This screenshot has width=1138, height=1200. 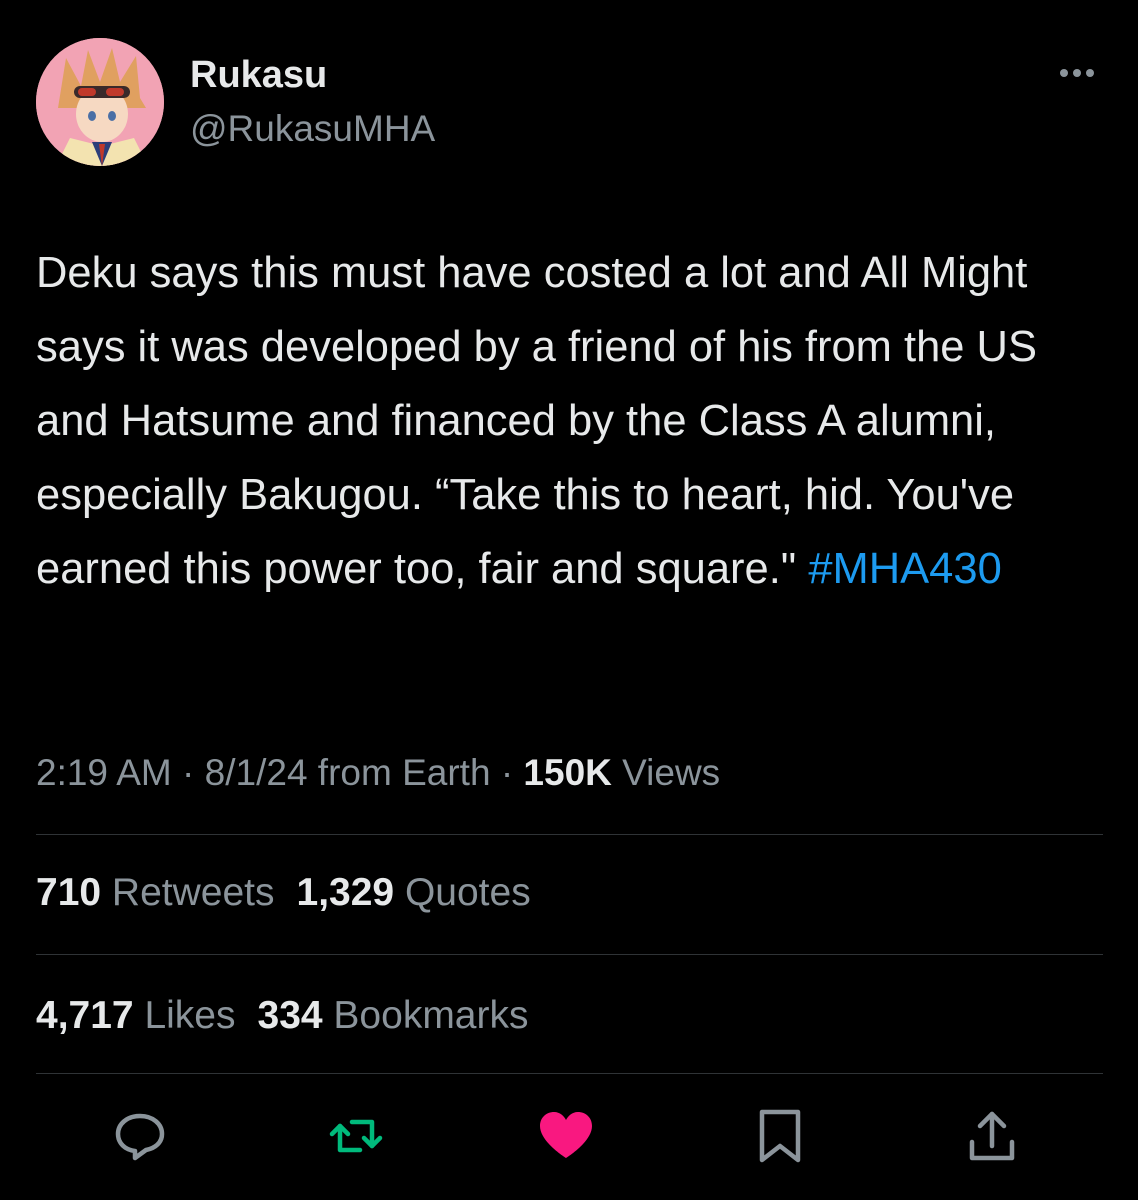 What do you see at coordinates (467, 892) in the screenshot?
I see `quotes-label: Quotes` at bounding box center [467, 892].